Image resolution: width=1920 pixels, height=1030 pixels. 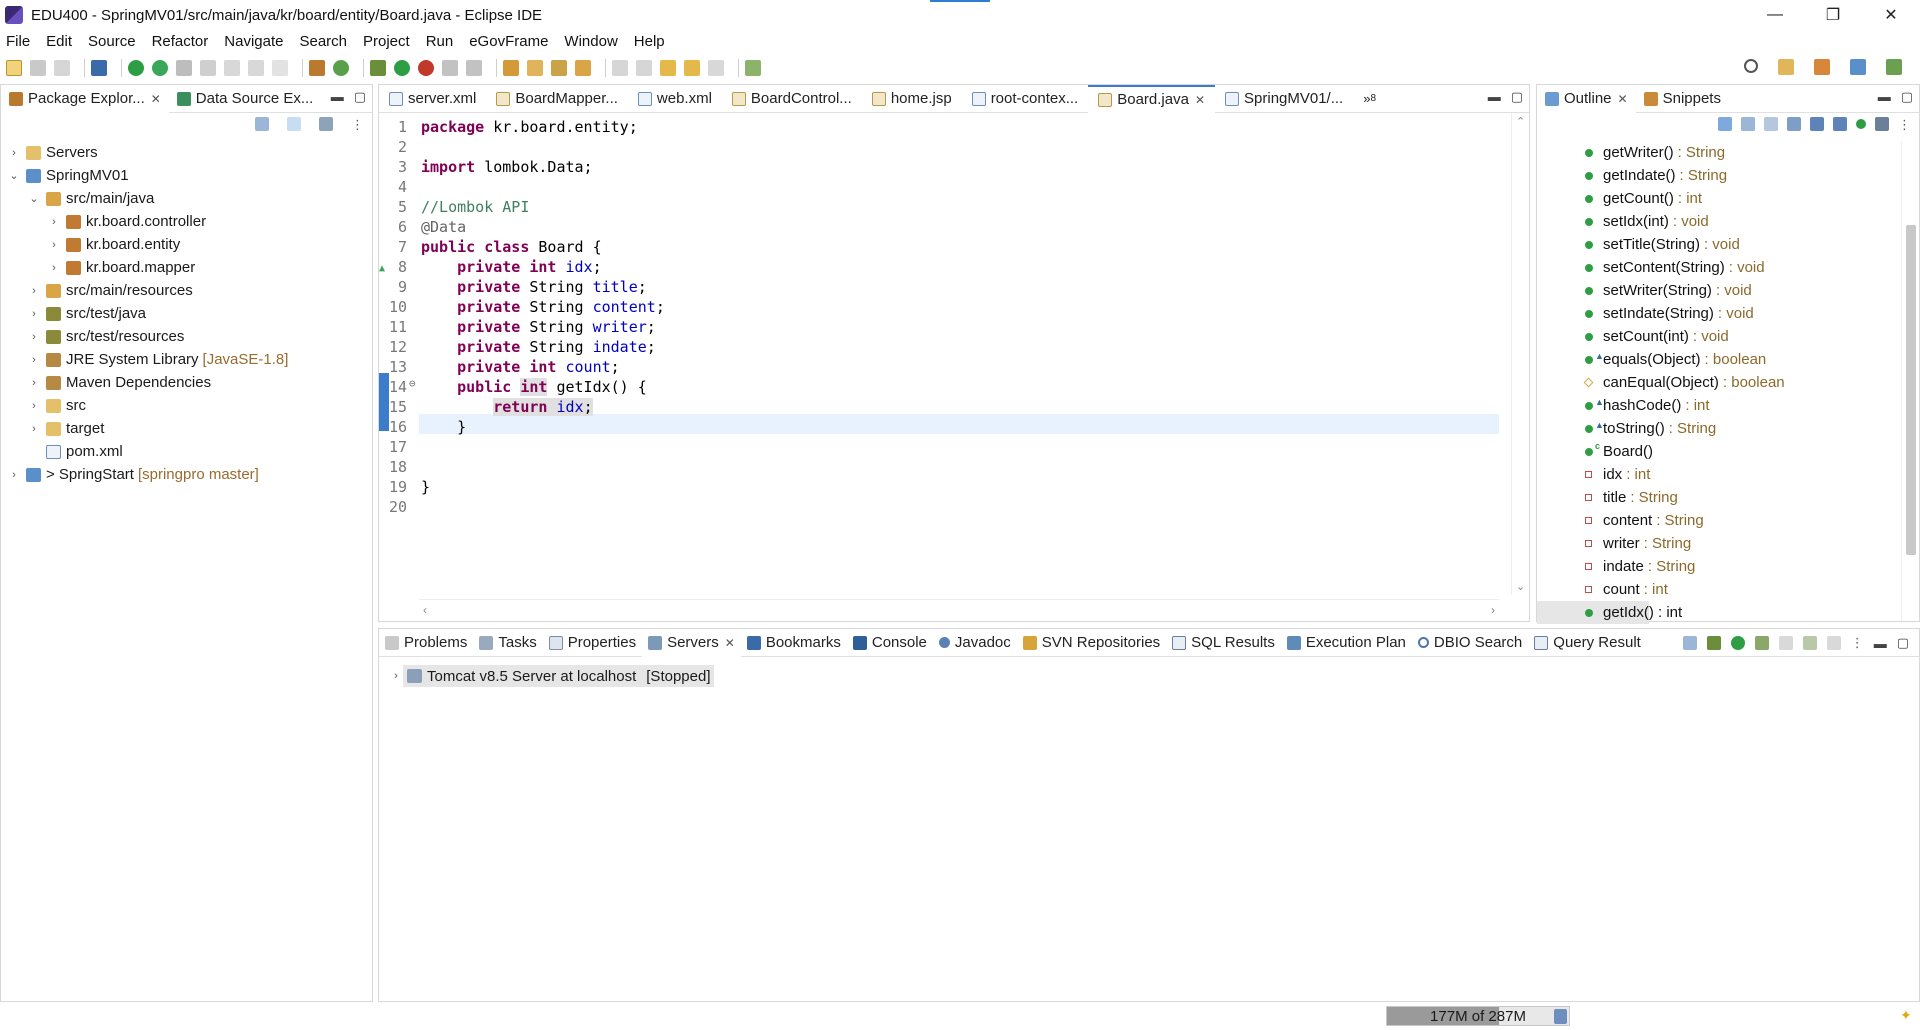 What do you see at coordinates (317, 68) in the screenshot?
I see `package-icon` at bounding box center [317, 68].